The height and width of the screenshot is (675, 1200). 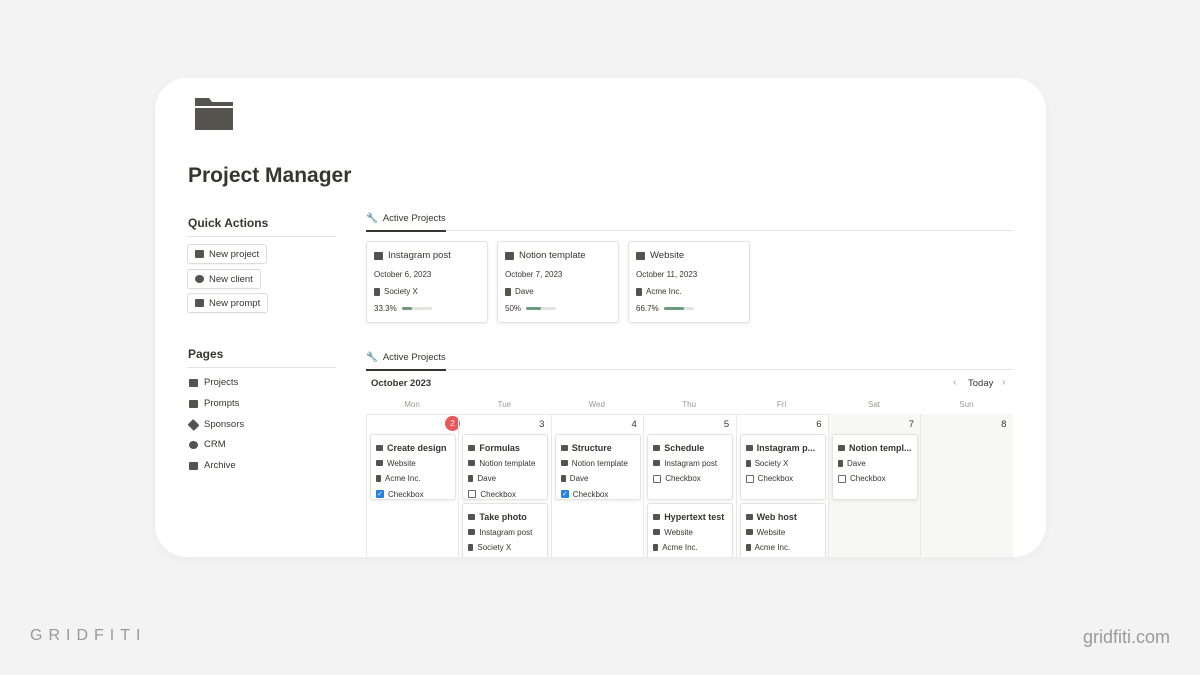 I want to click on tab-label: Active Projects, so click(x=414, y=218).